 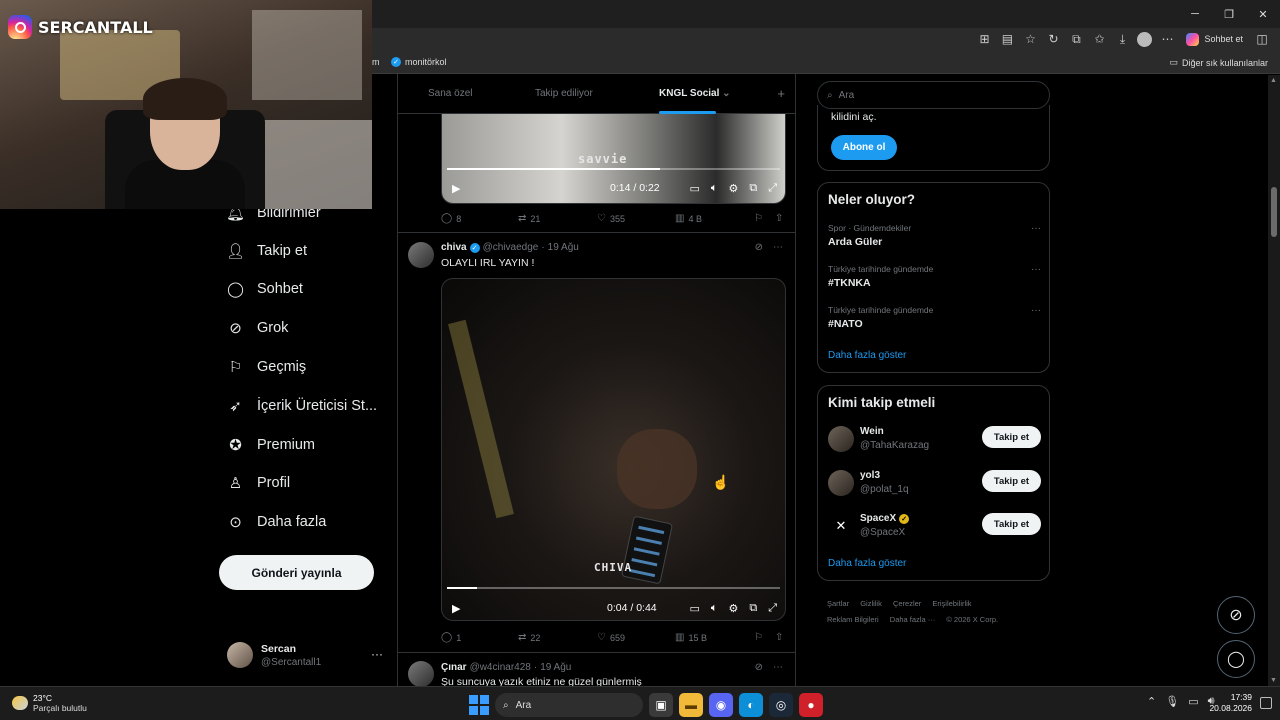 I want to click on reply-button: ◯ 8, so click(x=451, y=218).